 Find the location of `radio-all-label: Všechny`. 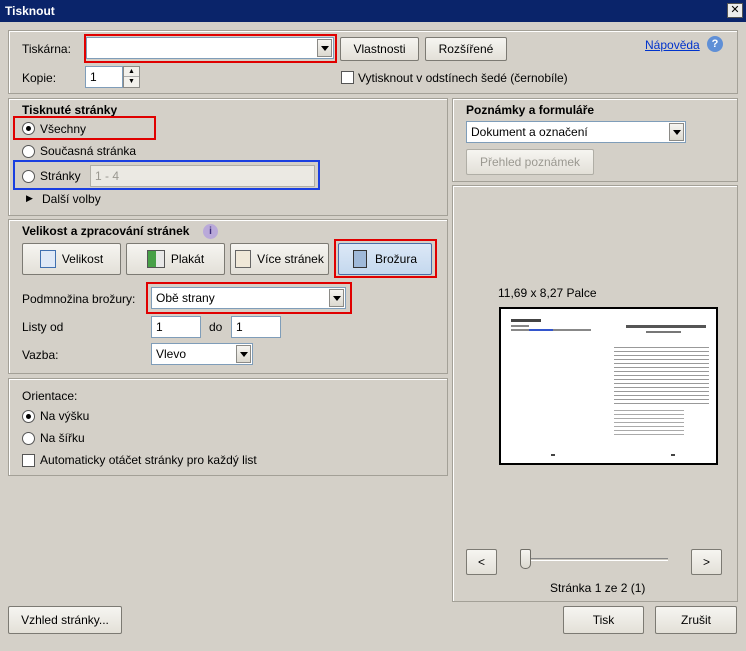

radio-all-label: Všechny is located at coordinates (63, 129).